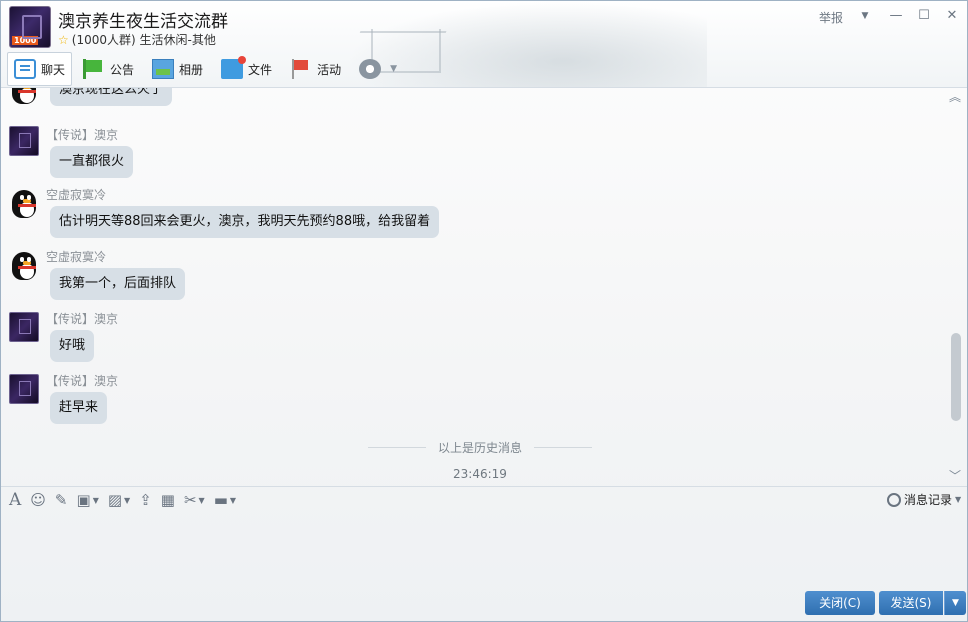 The image size is (968, 622). I want to click on font-icon: A, so click(15, 500).